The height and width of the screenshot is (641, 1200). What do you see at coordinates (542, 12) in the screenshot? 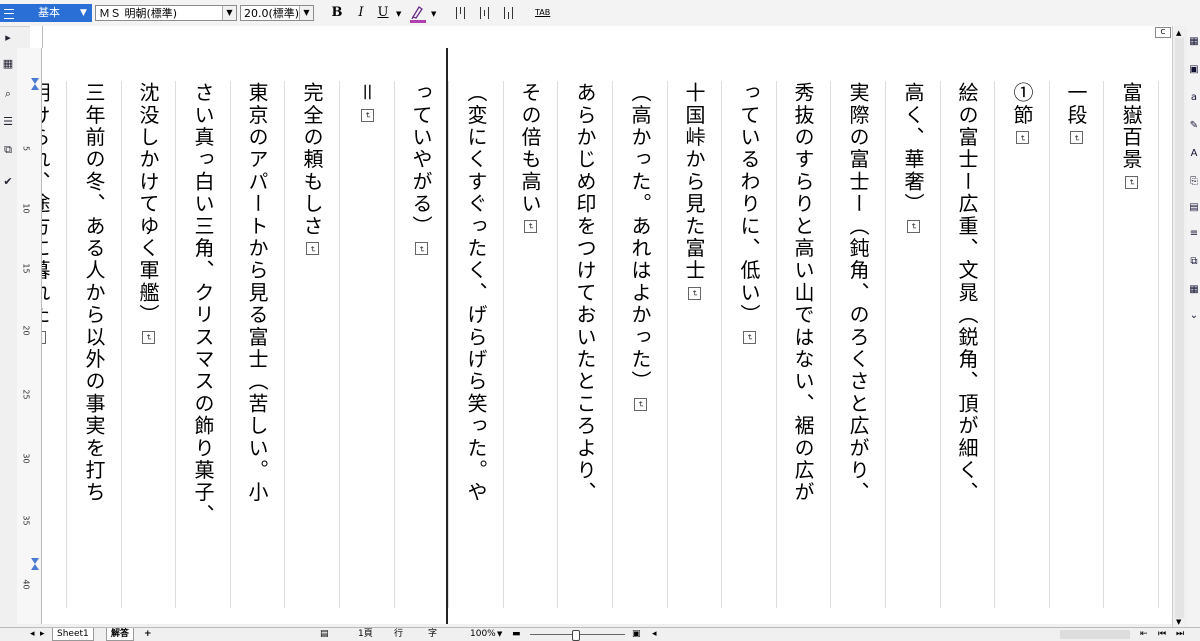
I see `tab-button: TAB` at bounding box center [542, 12].